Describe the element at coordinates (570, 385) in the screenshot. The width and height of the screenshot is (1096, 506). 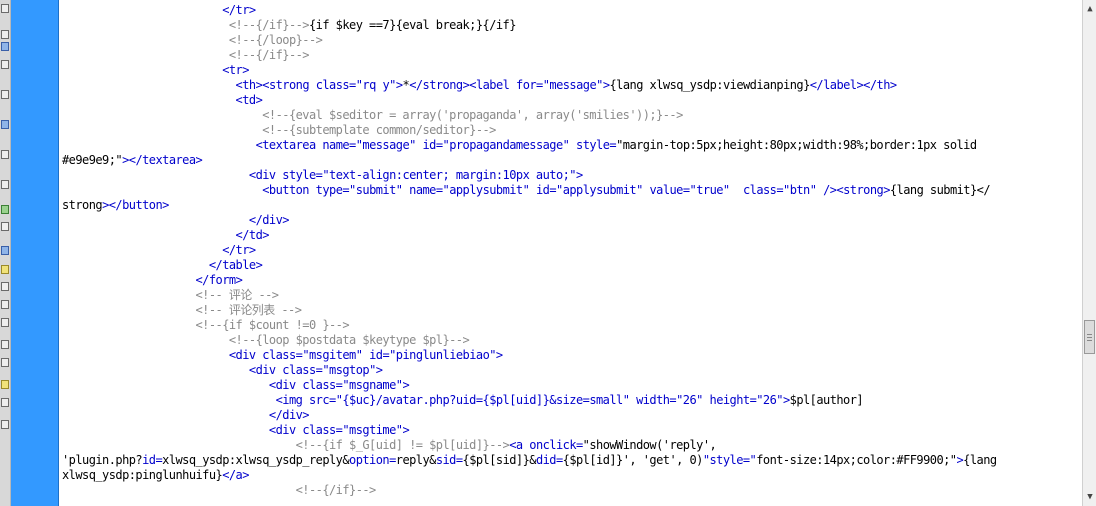
I see `code-line: 231 <div class="msgname">` at that location.